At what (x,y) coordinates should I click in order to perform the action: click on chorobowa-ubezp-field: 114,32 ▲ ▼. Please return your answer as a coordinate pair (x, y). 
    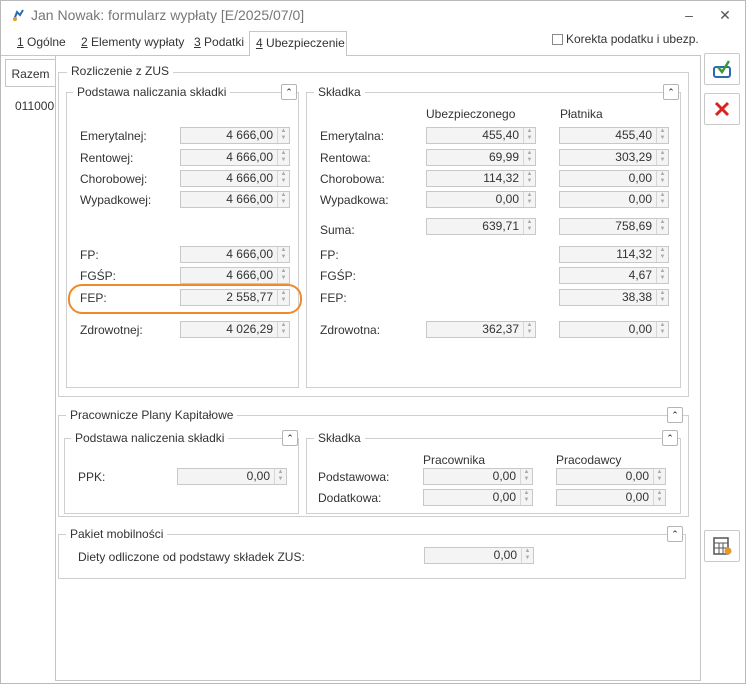
    Looking at the image, I should click on (481, 178).